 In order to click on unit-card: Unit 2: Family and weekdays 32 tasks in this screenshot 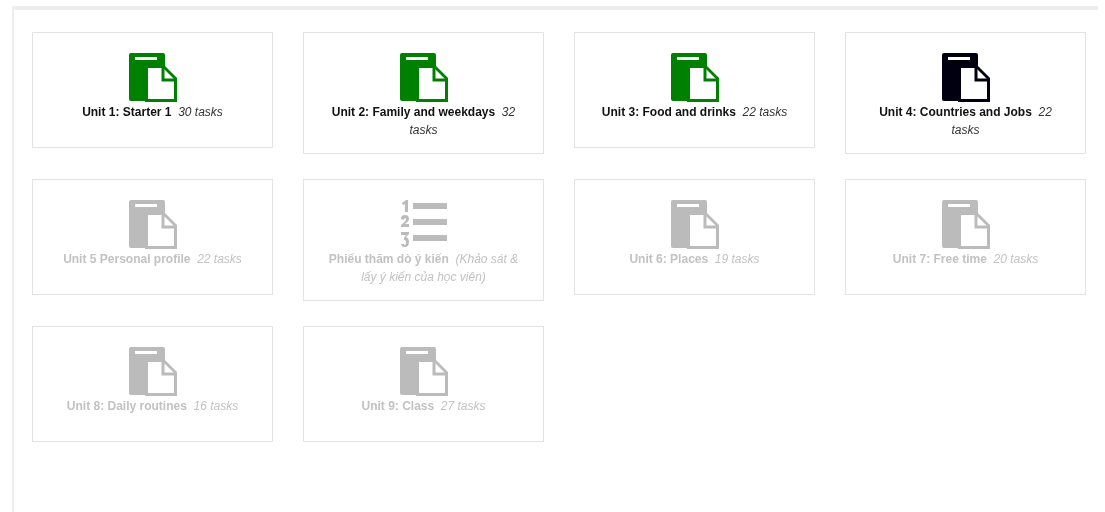, I will do `click(423, 93)`.